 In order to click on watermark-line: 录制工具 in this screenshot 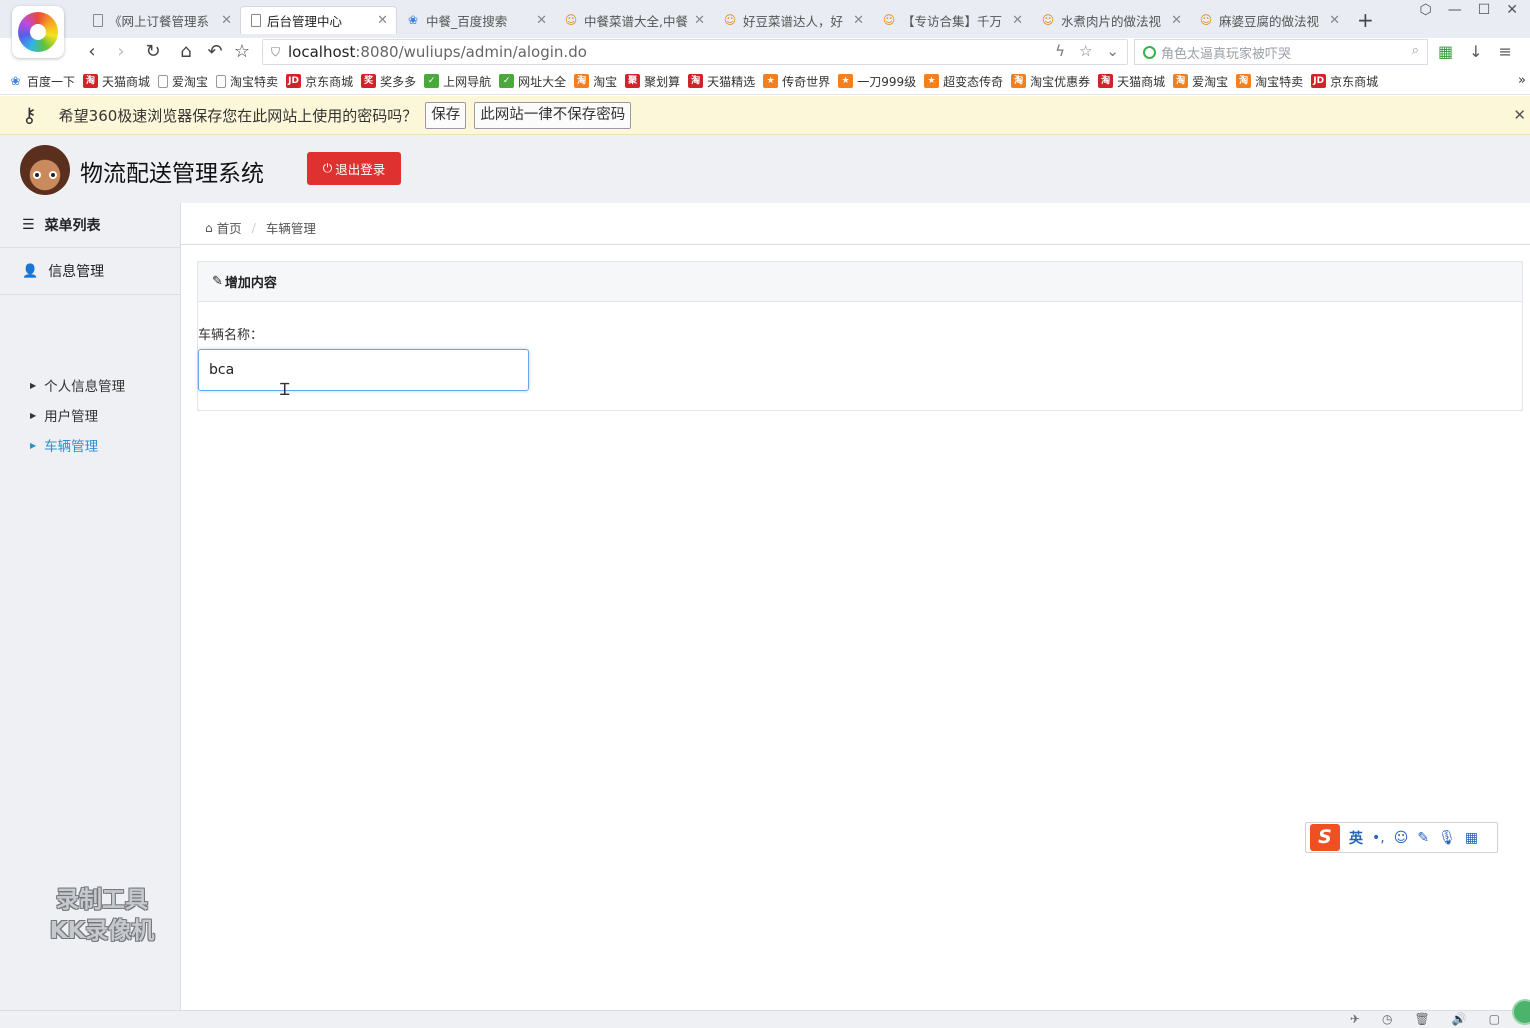, I will do `click(102, 900)`.